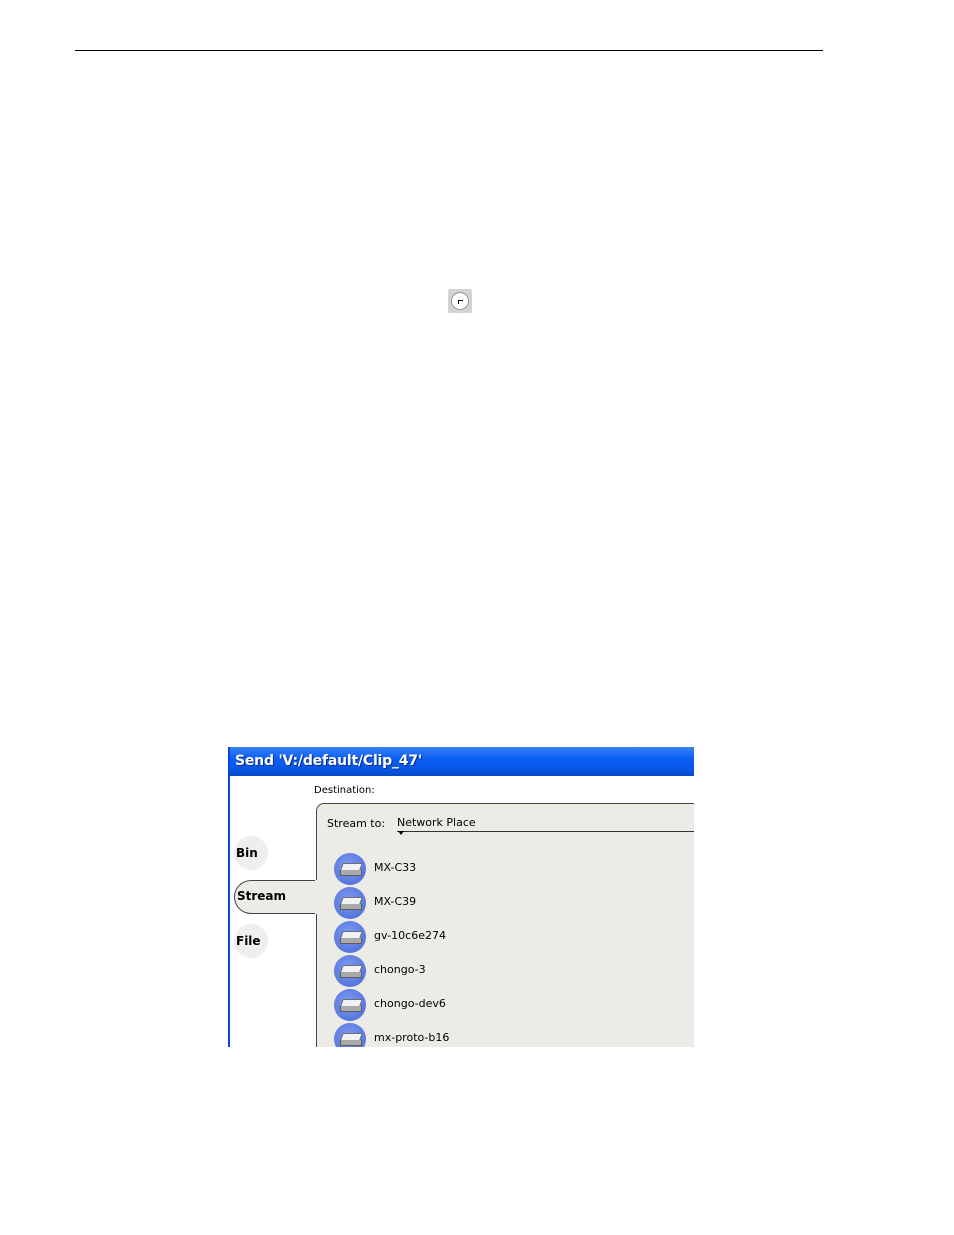  What do you see at coordinates (262, 896) in the screenshot?
I see `tab-stream-label: Stream` at bounding box center [262, 896].